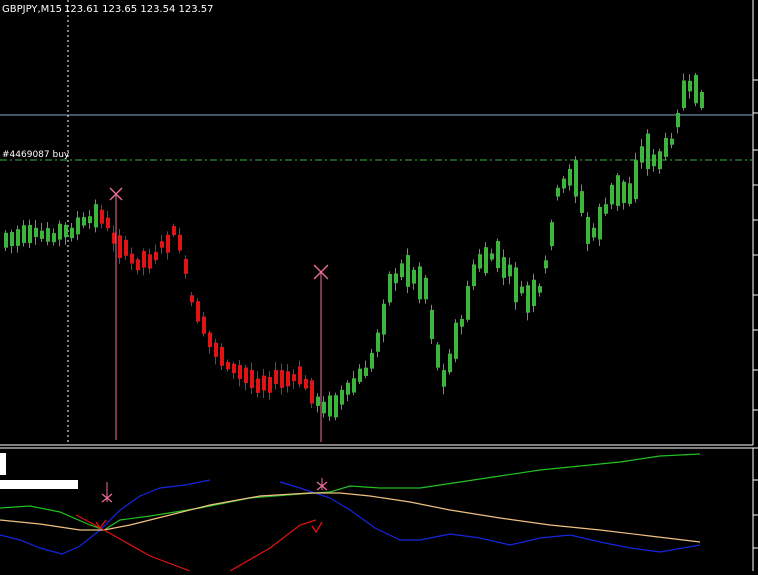  I want to click on ohlc-values: 123.61 123.65 123.54 123.57, so click(139, 9).